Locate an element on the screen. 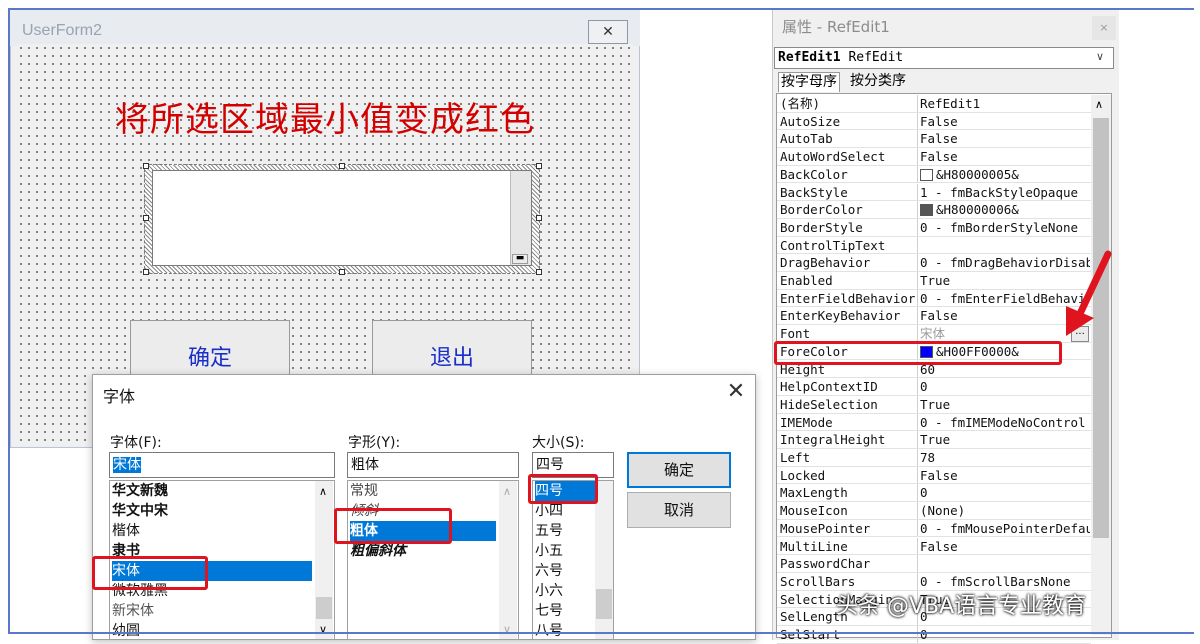 This screenshot has height=644, width=1200. property-row: ControlTipText is located at coordinates (934, 245).